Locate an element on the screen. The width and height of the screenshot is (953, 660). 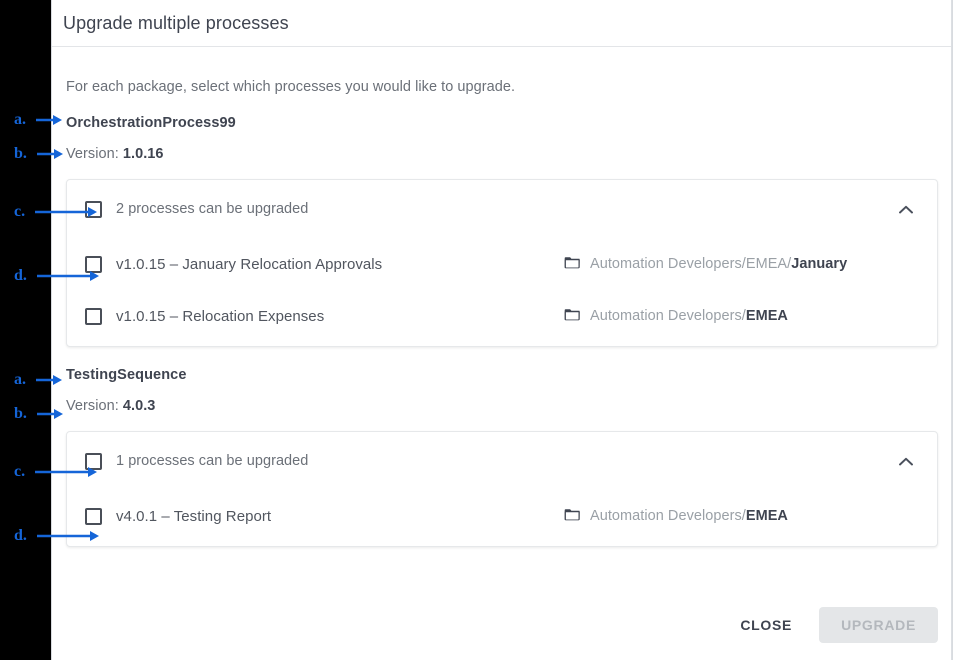
close-button: CLOSE is located at coordinates (766, 625).